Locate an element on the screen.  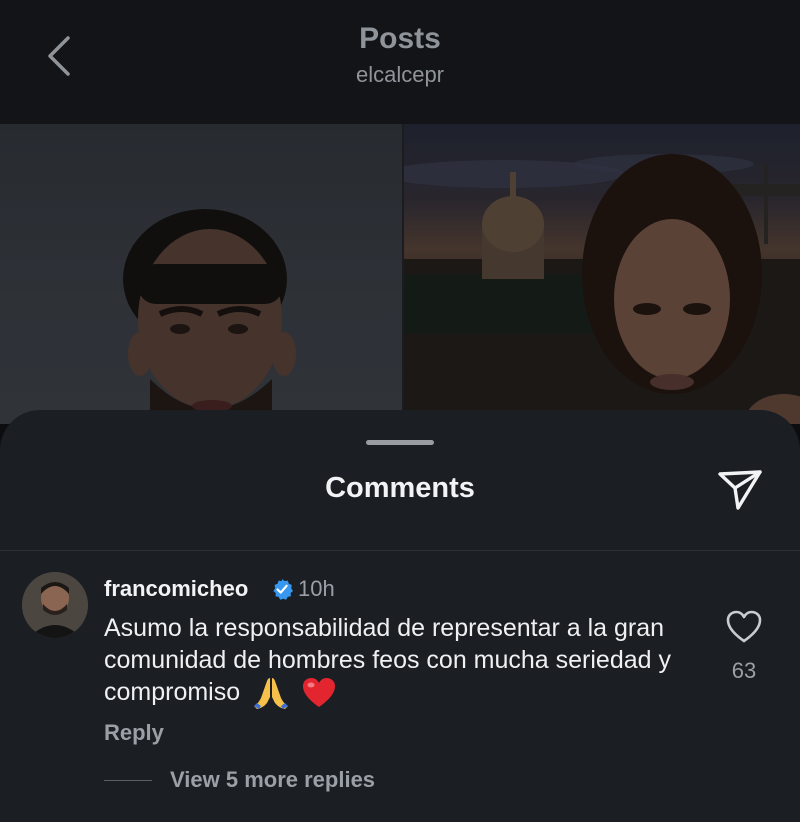
replies-line is located at coordinates (128, 780).